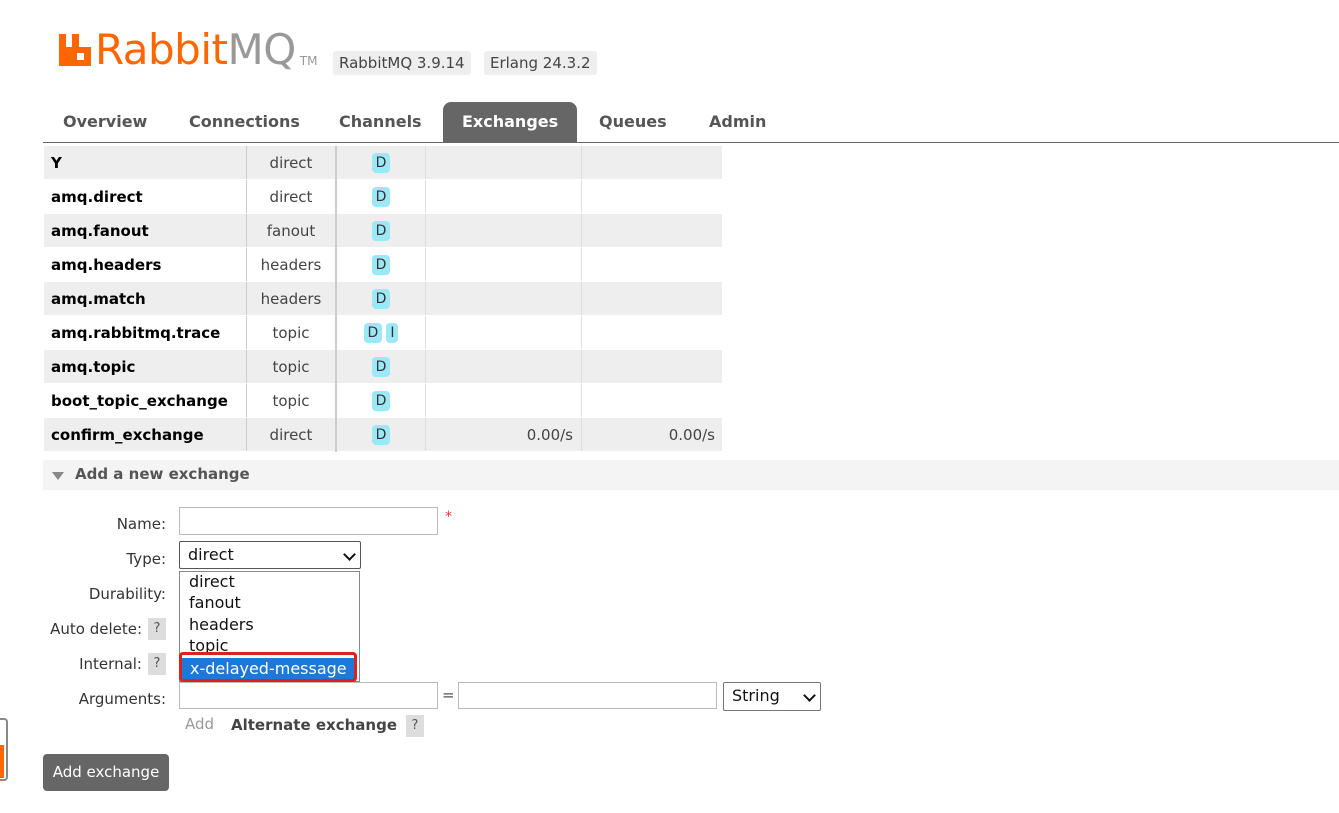  What do you see at coordinates (587, 695) in the screenshot?
I see `argument-value-input` at bounding box center [587, 695].